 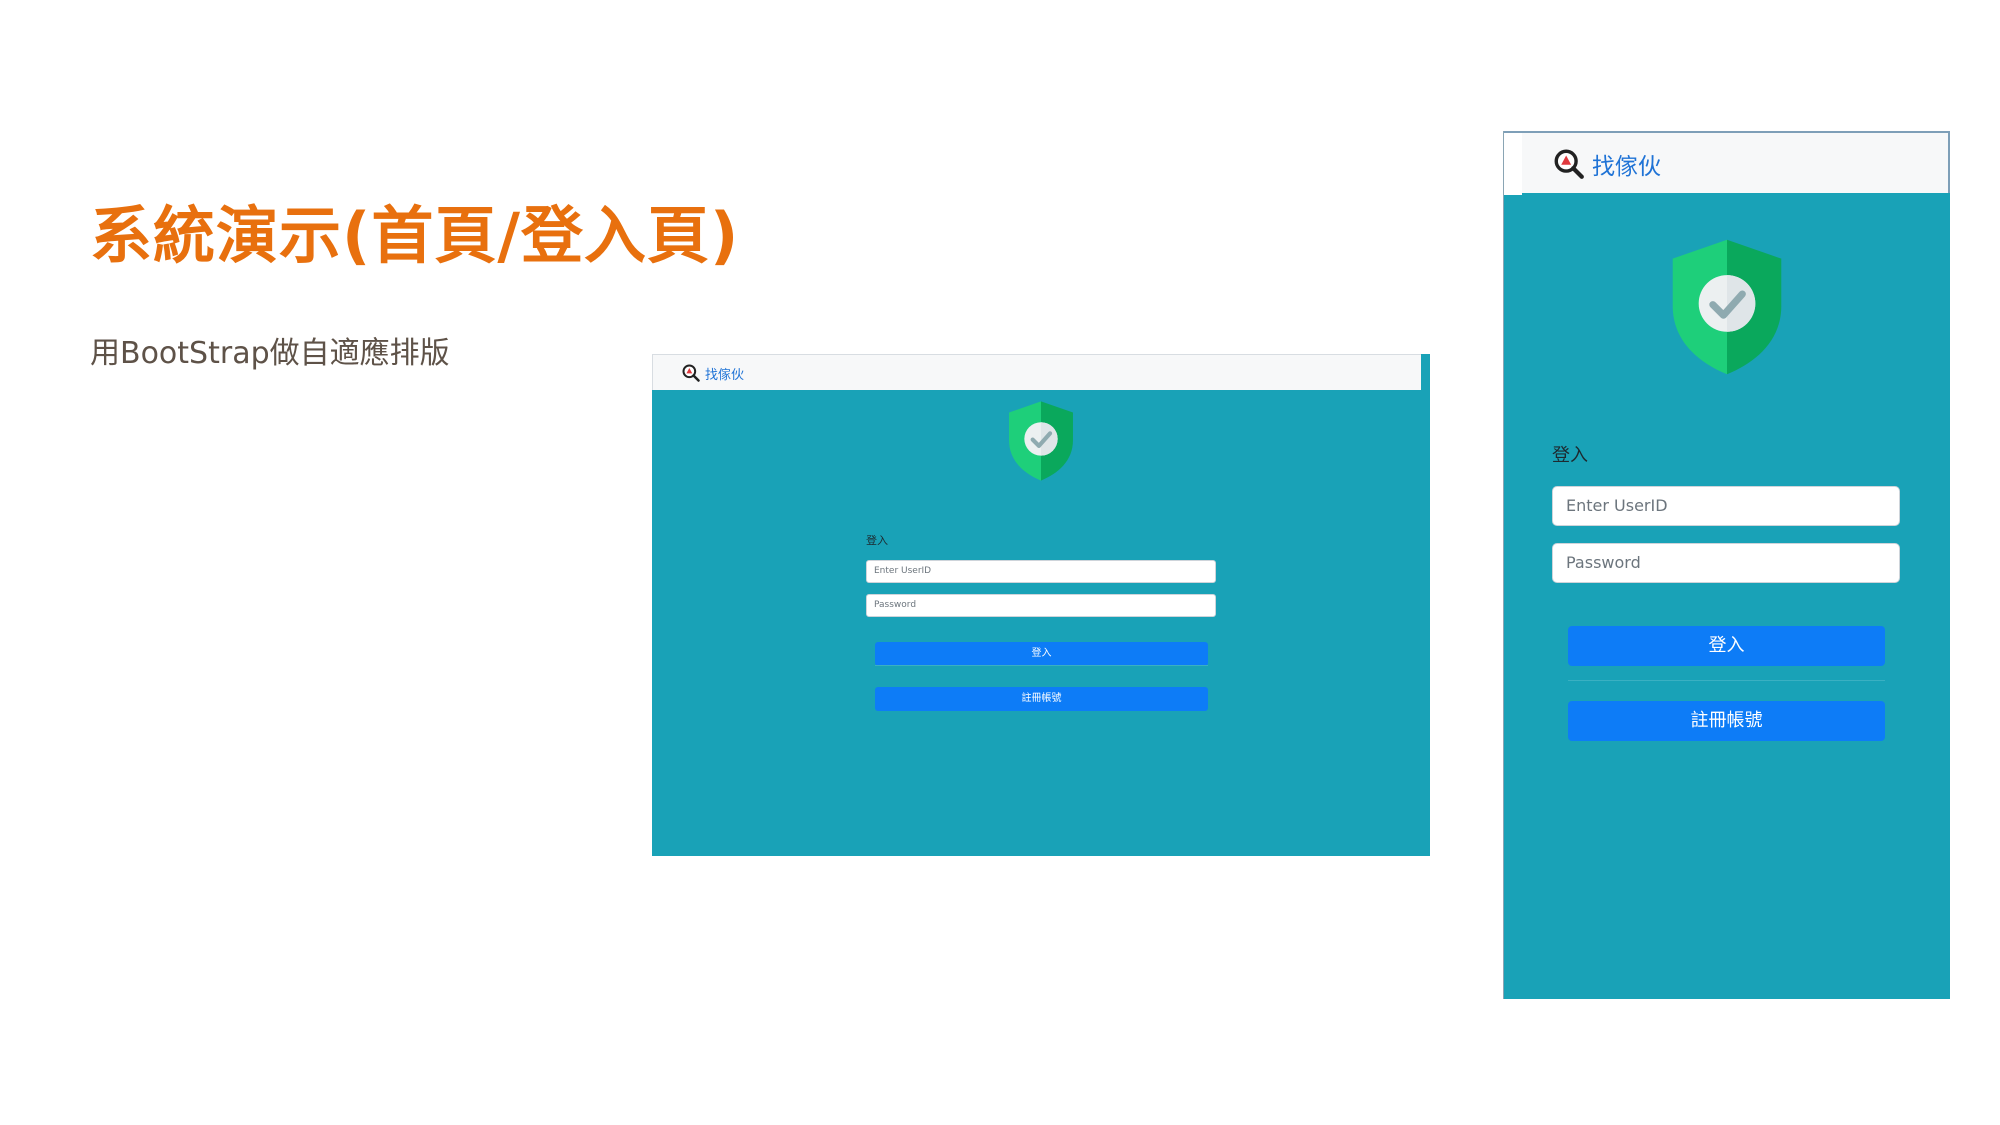 What do you see at coordinates (270, 353) in the screenshot?
I see `slide-subtitle: 用BootStrap做自適應排版` at bounding box center [270, 353].